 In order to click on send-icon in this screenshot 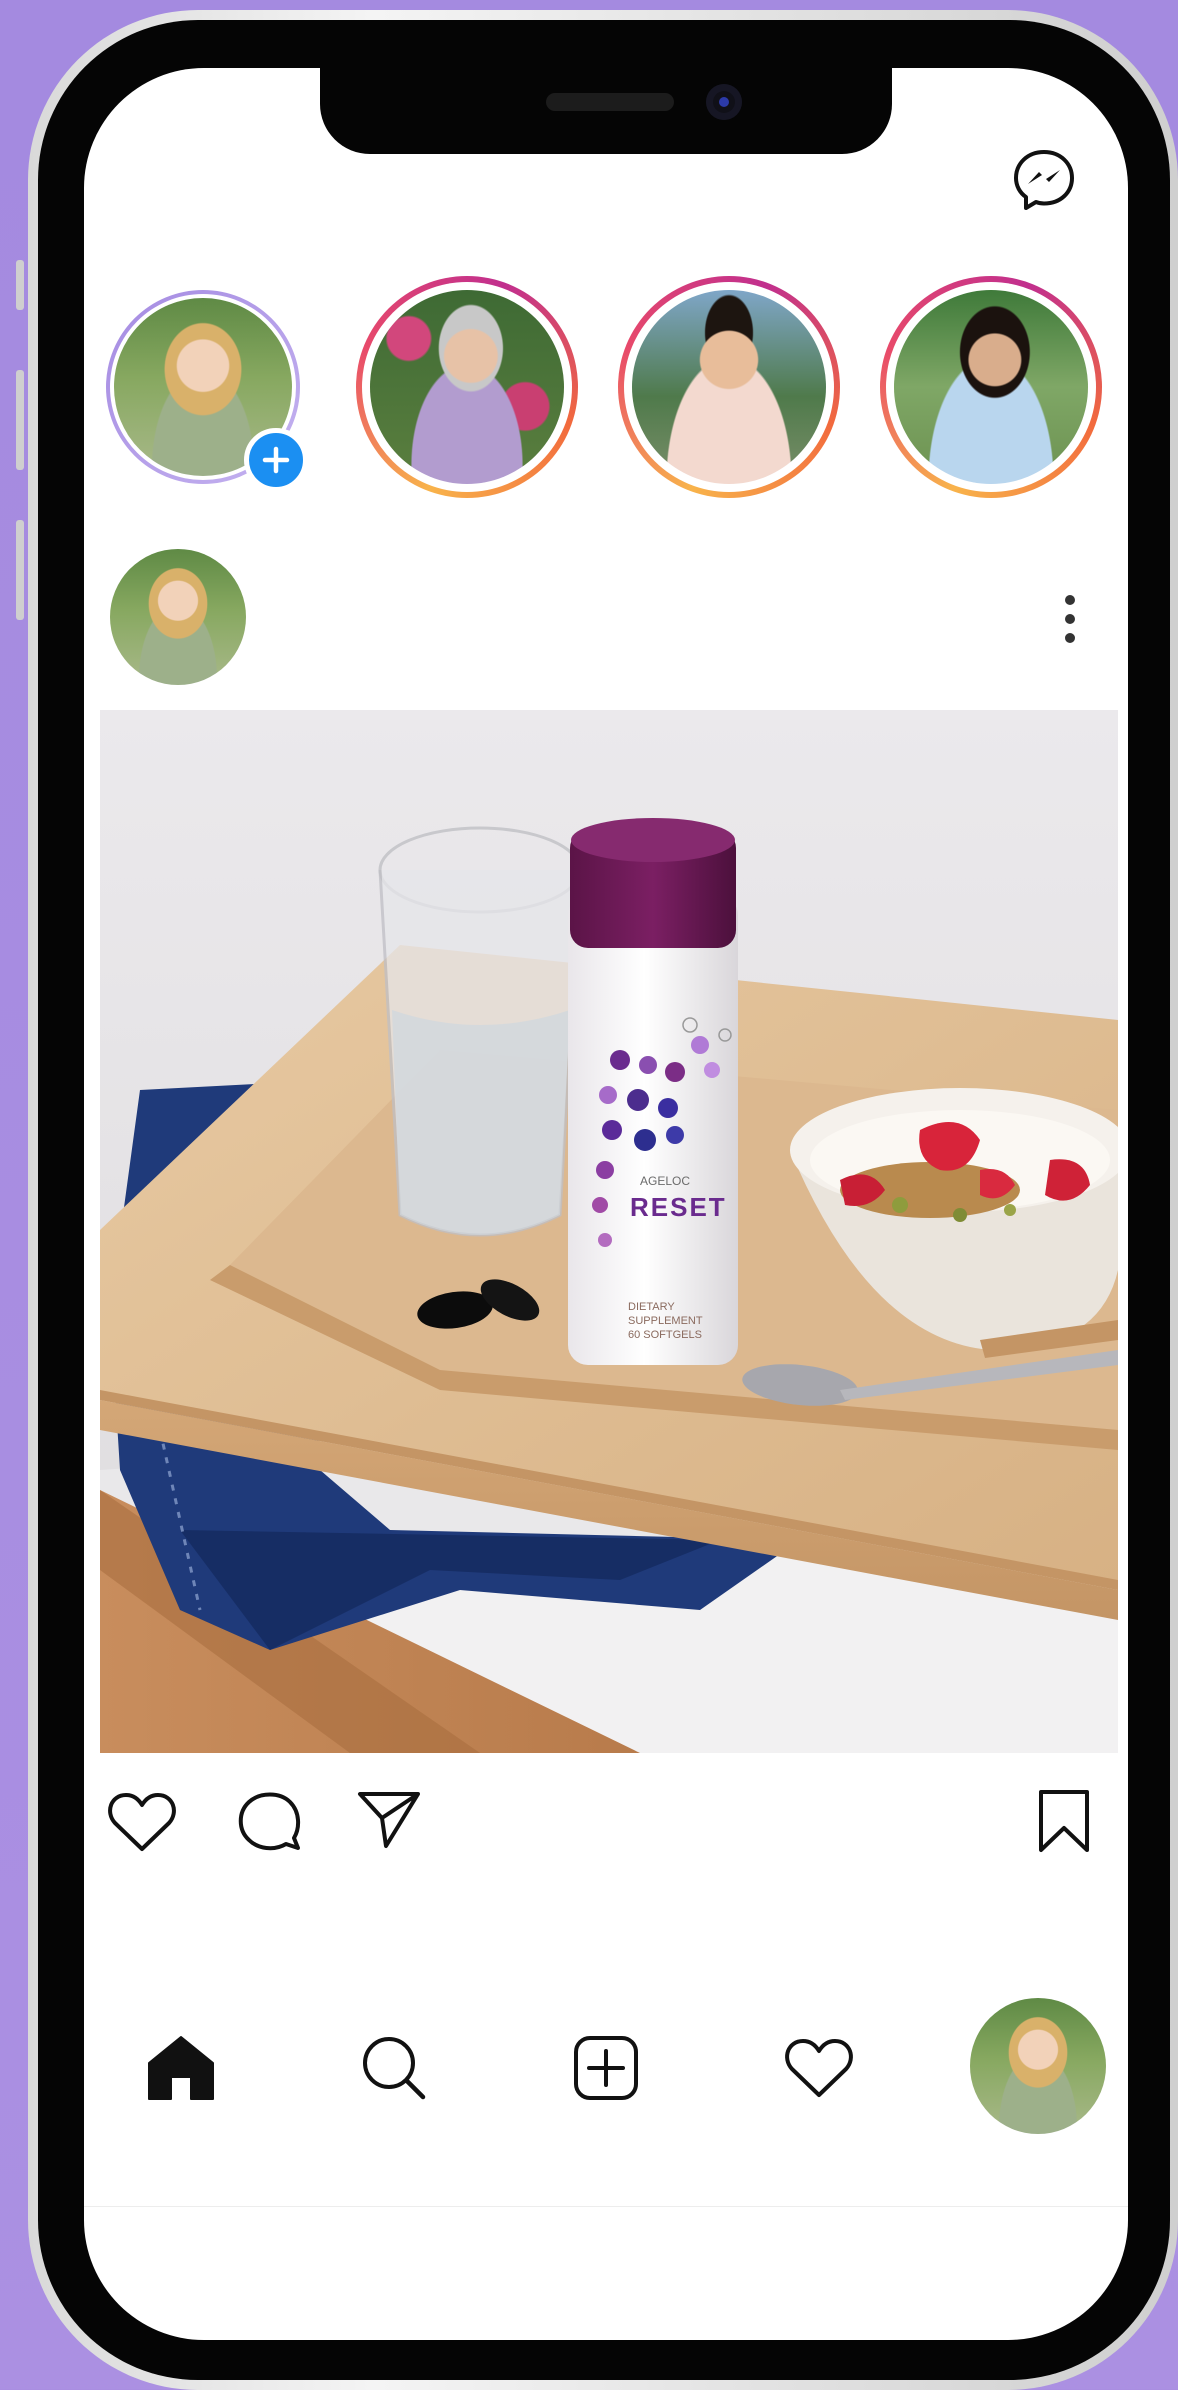, I will do `click(389, 1820)`.